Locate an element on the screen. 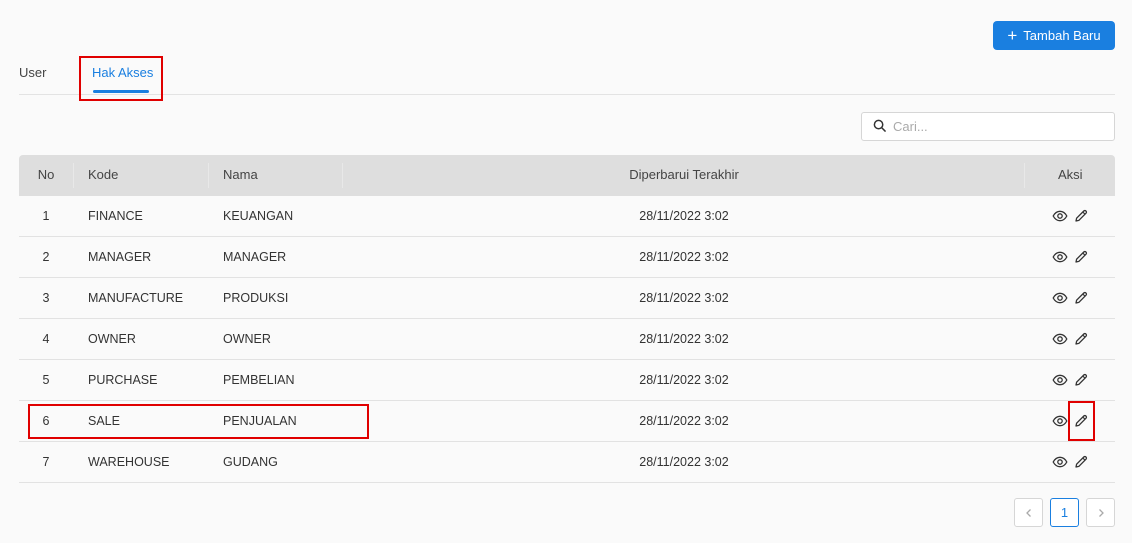 The width and height of the screenshot is (1132, 543). cell-no: 1 is located at coordinates (46, 216).